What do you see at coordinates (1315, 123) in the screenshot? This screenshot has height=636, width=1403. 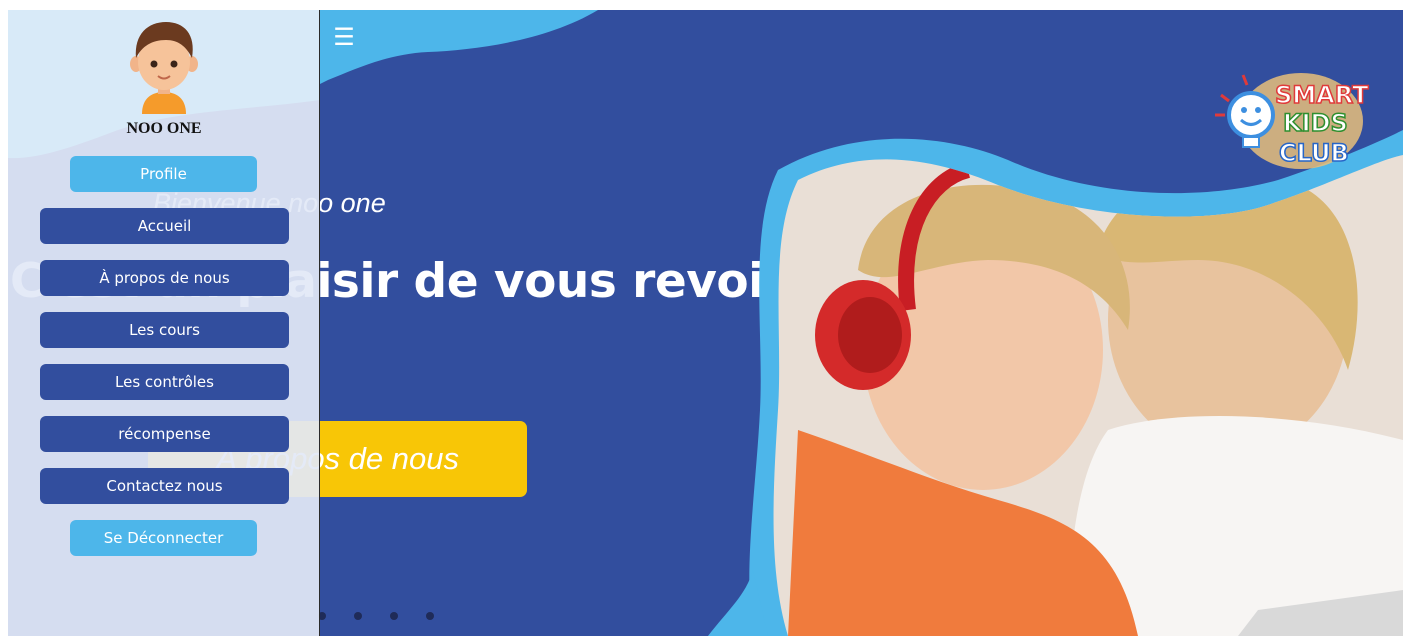 I see `logo-word-kids: KIDS` at bounding box center [1315, 123].